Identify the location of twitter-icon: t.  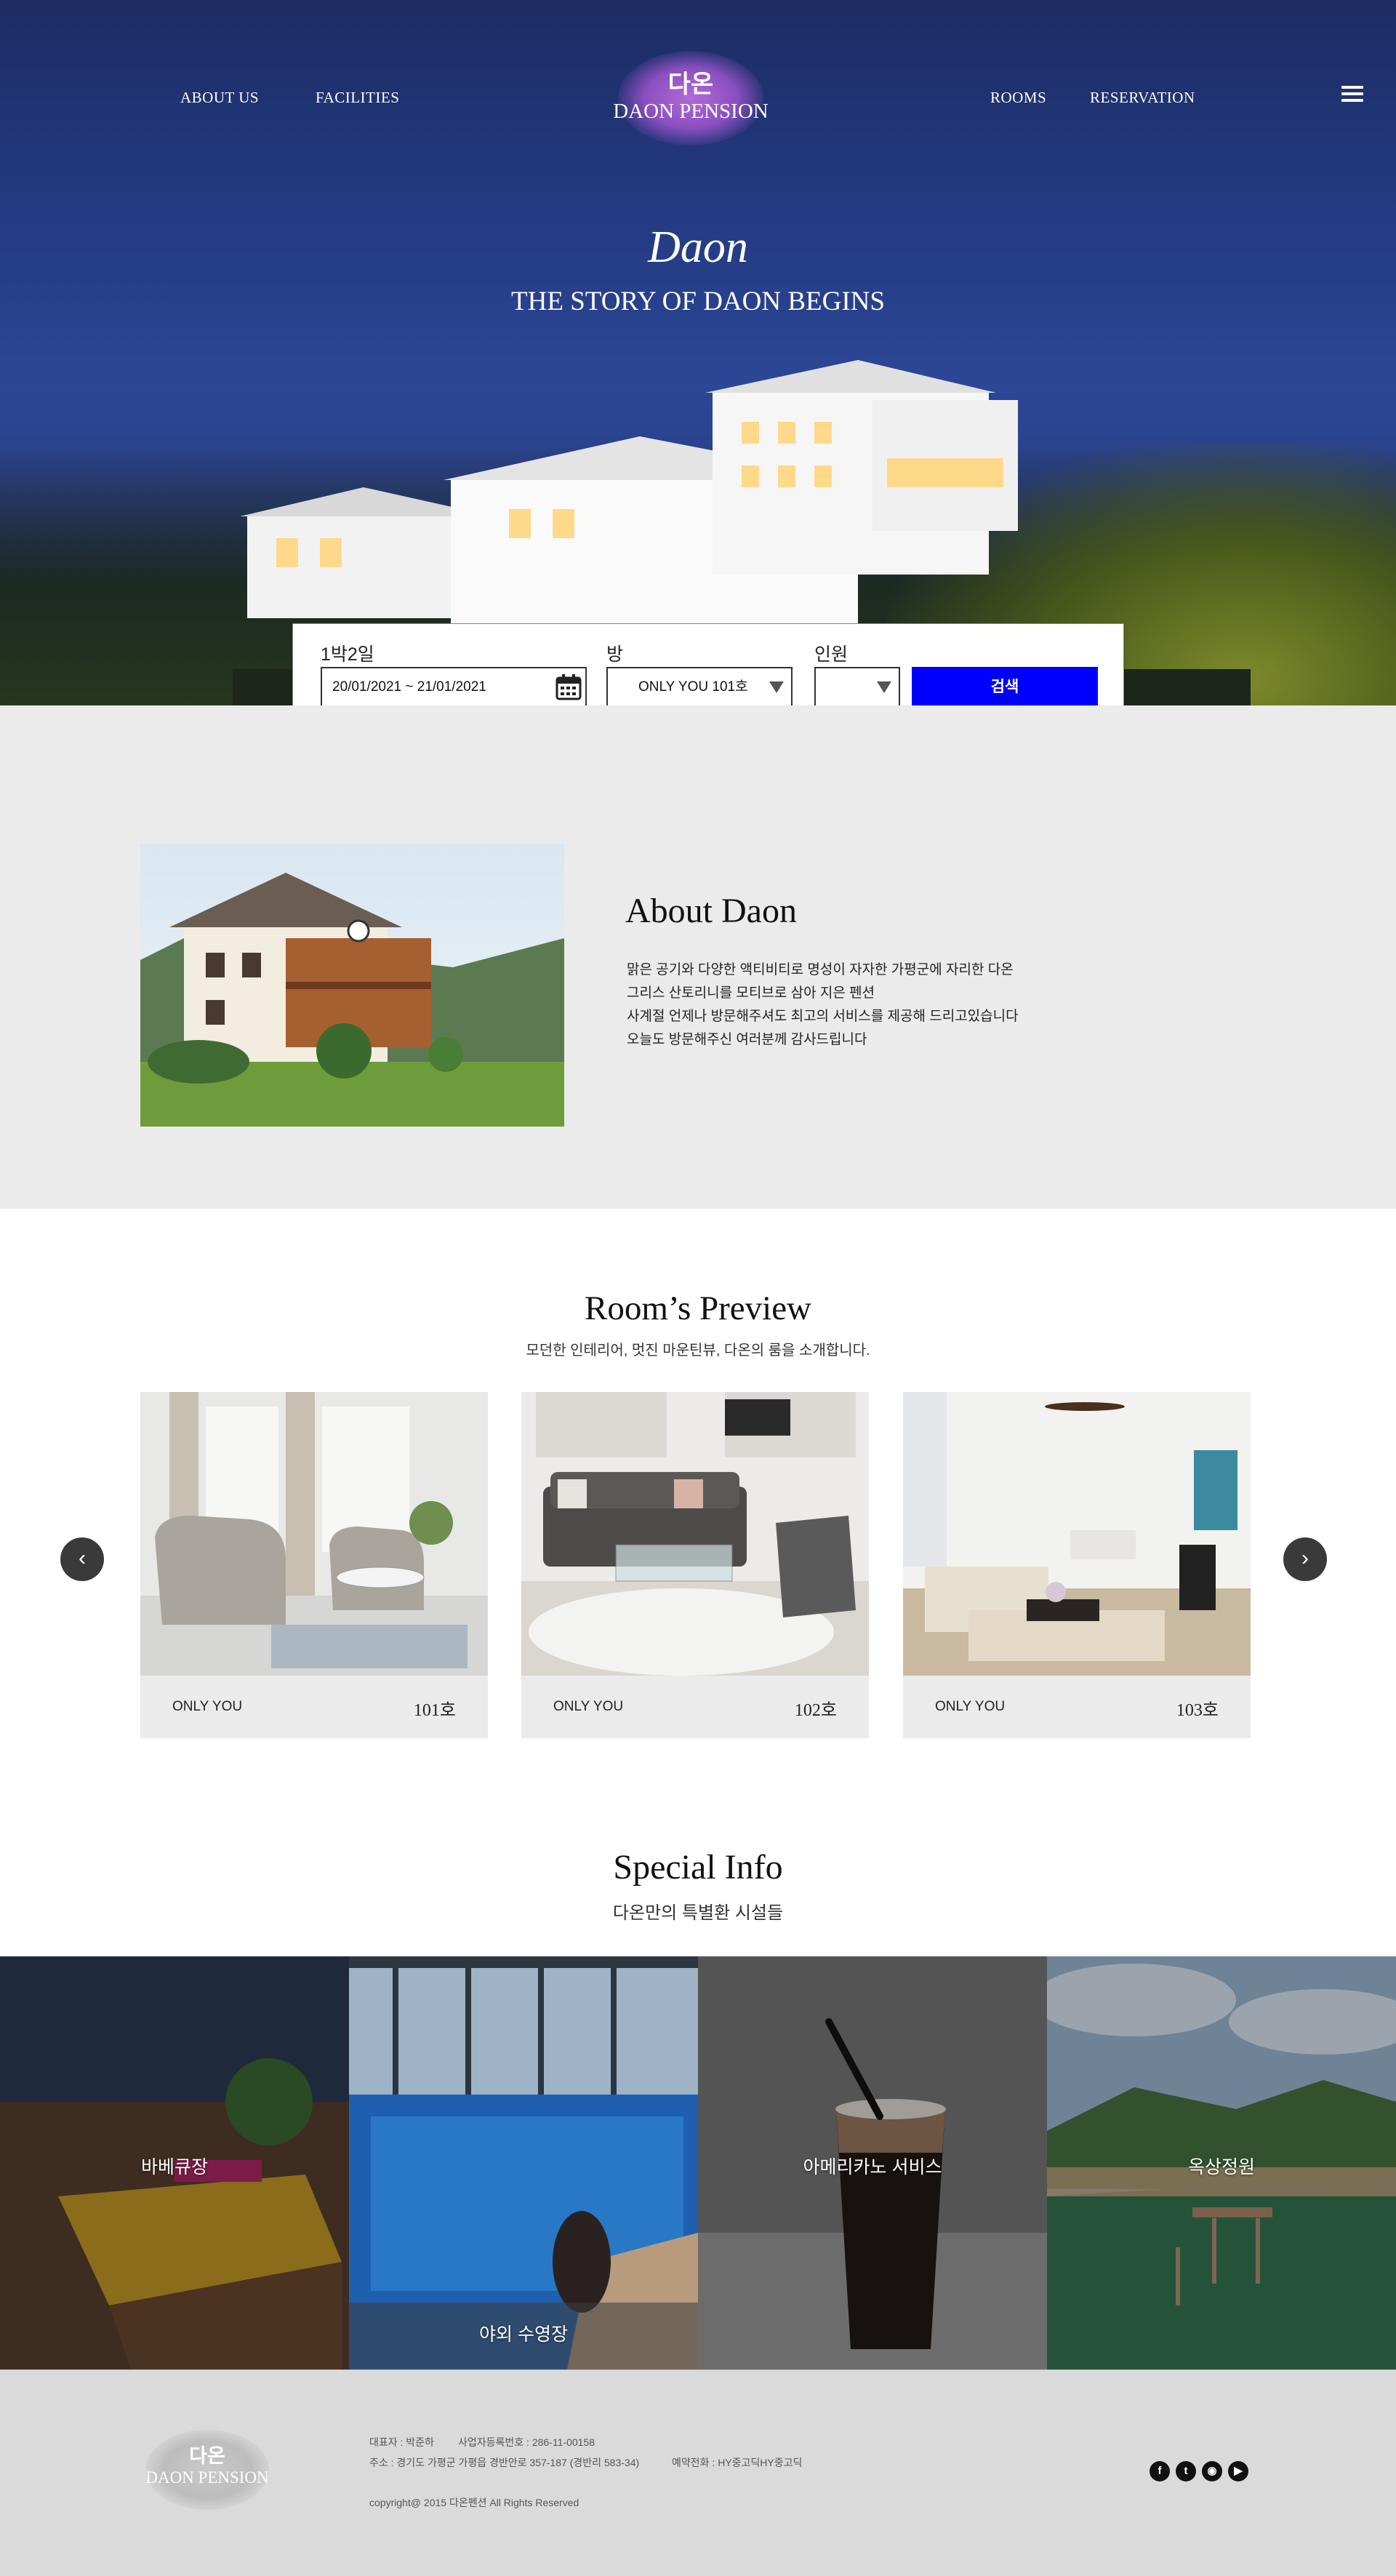
(1186, 2471).